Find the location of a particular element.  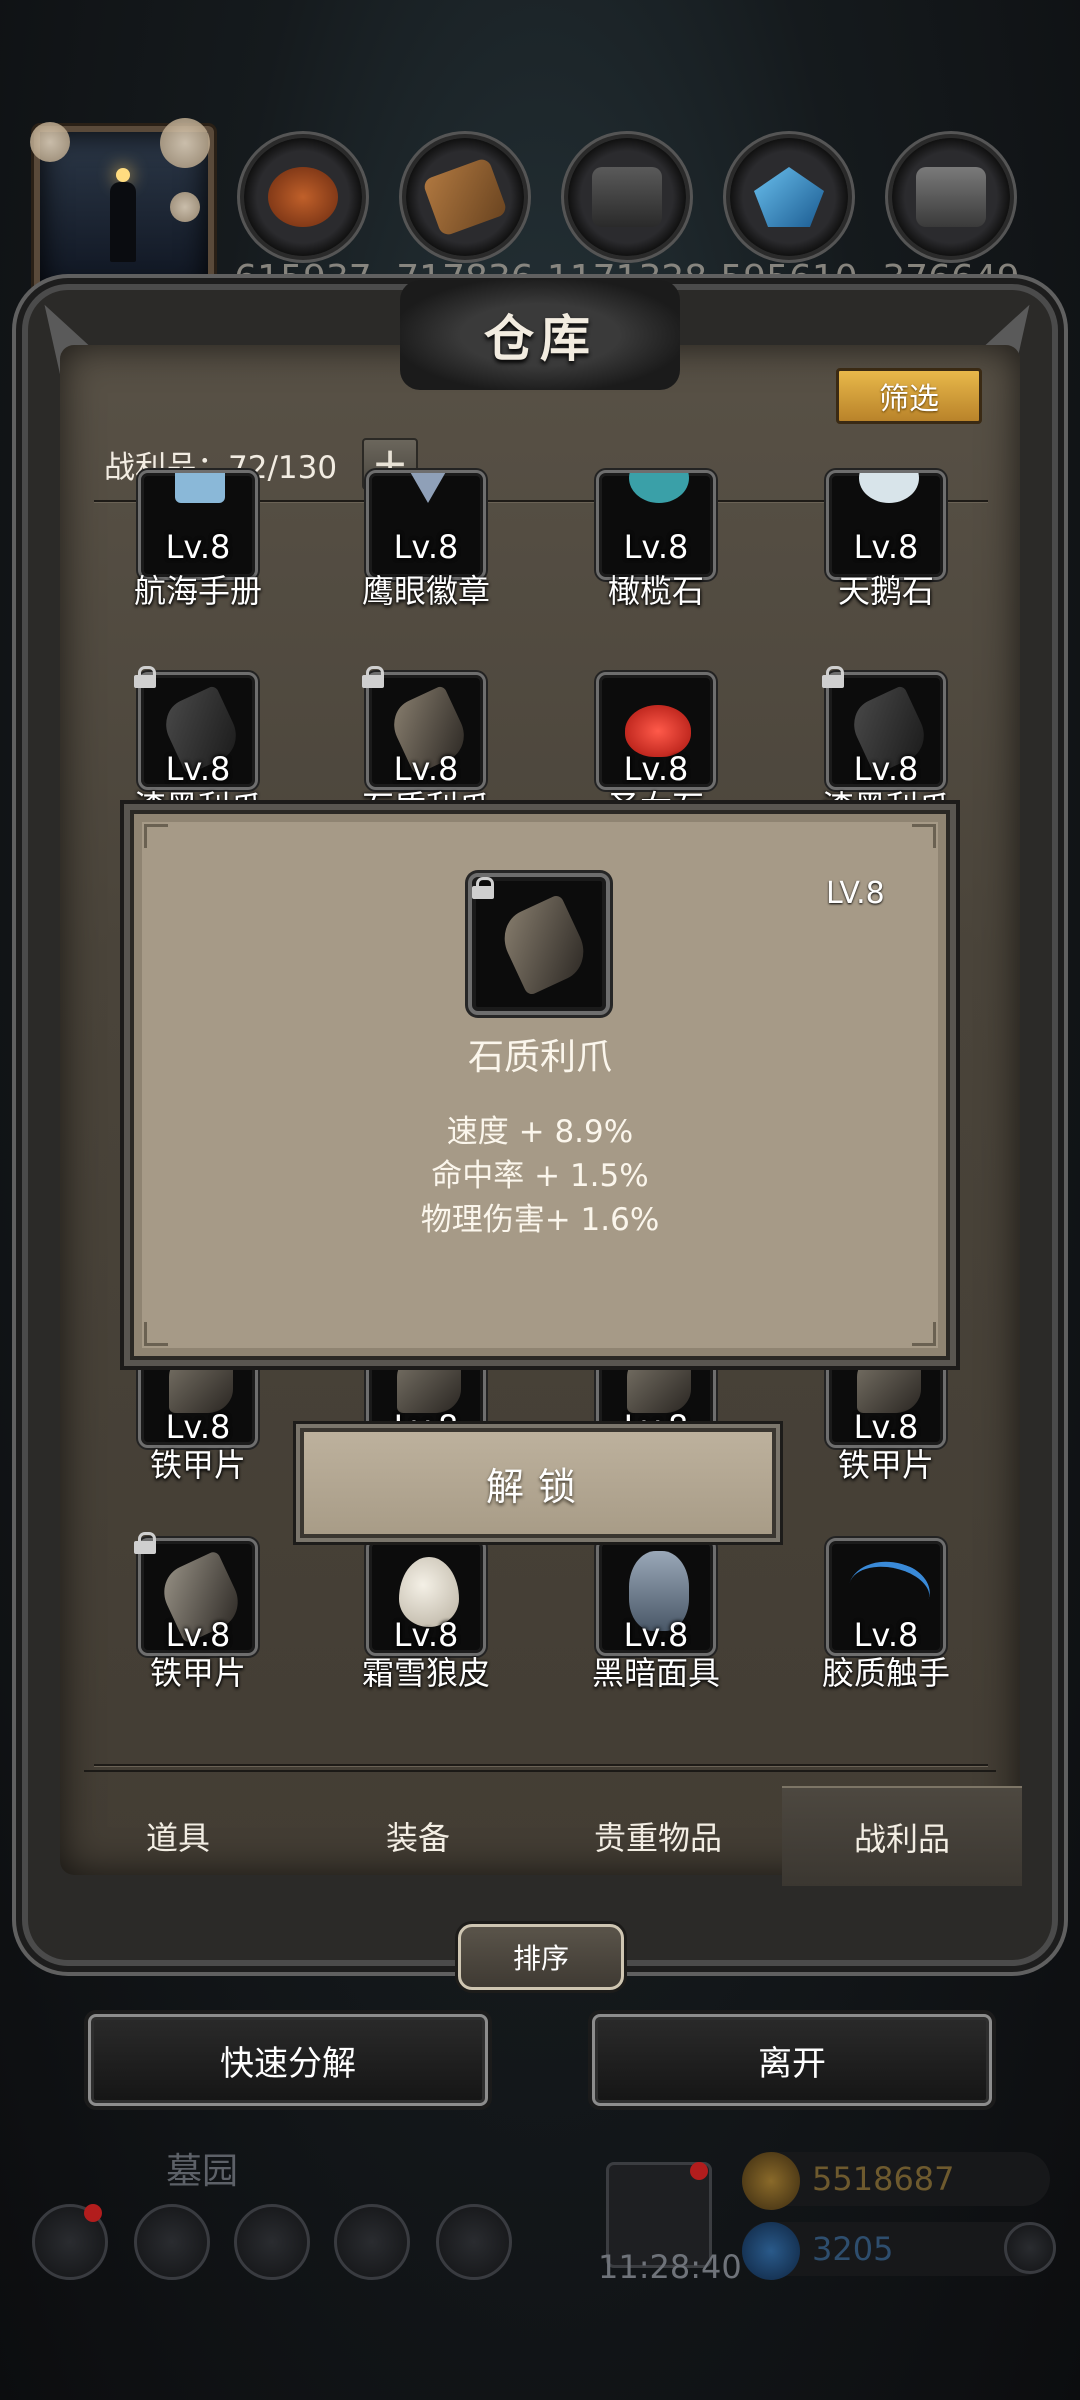

iron-icon is located at coordinates (951, 197).